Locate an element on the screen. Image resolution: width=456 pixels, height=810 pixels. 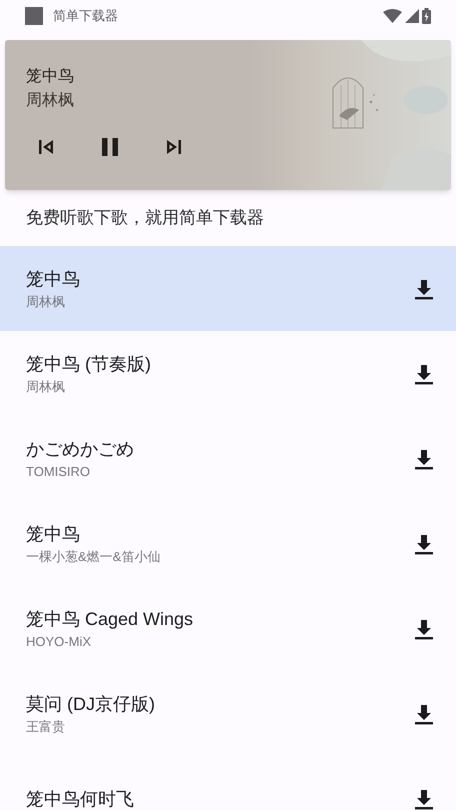
song-title: かごめかごめ is located at coordinates (80, 449).